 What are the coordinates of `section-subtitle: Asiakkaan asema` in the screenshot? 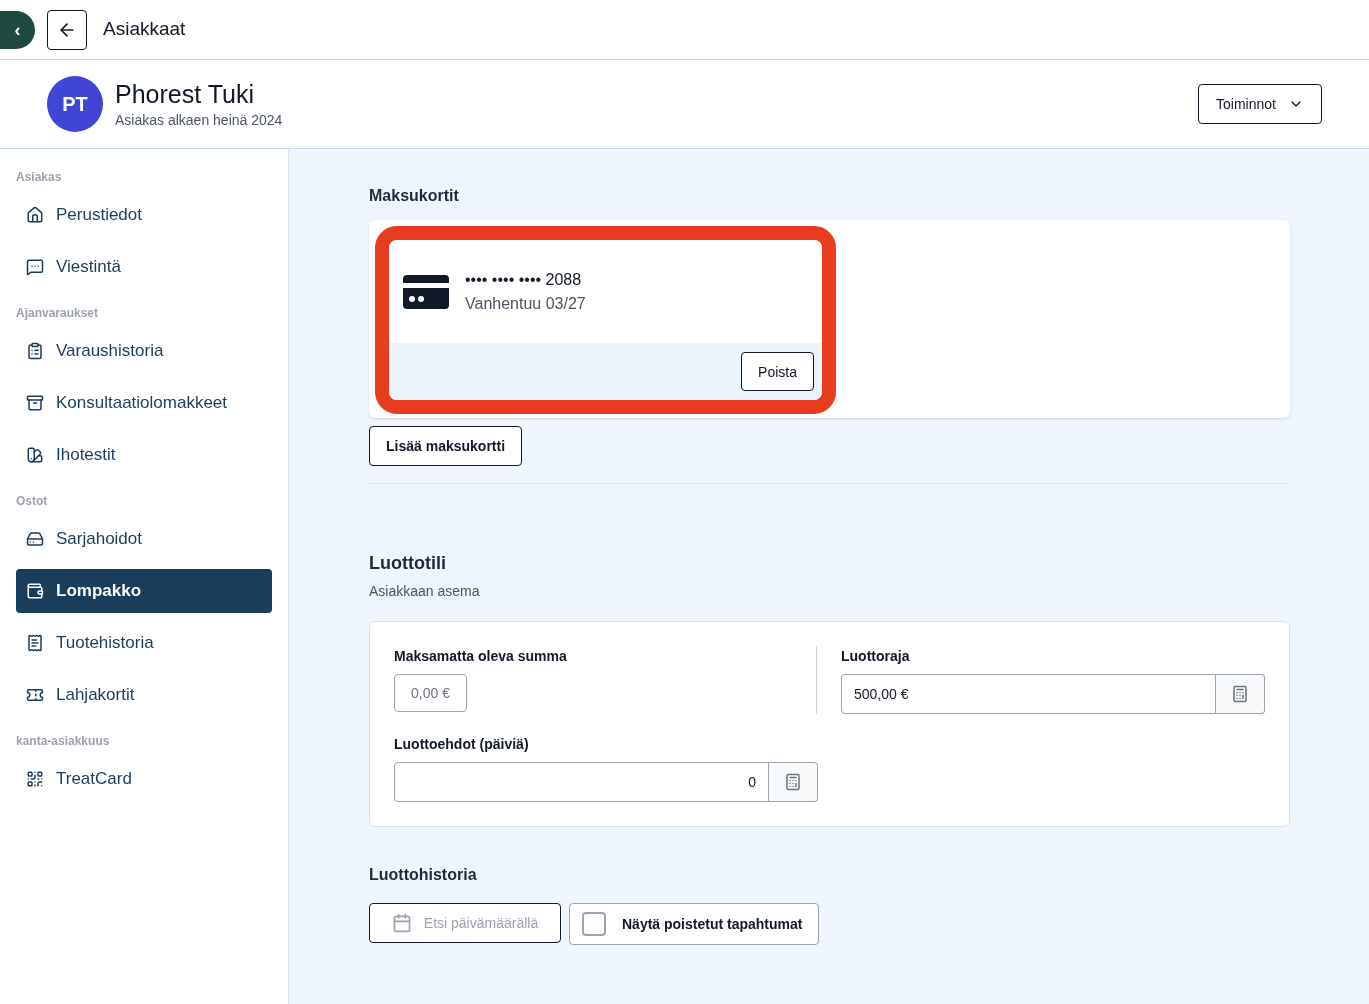 It's located at (425, 591).